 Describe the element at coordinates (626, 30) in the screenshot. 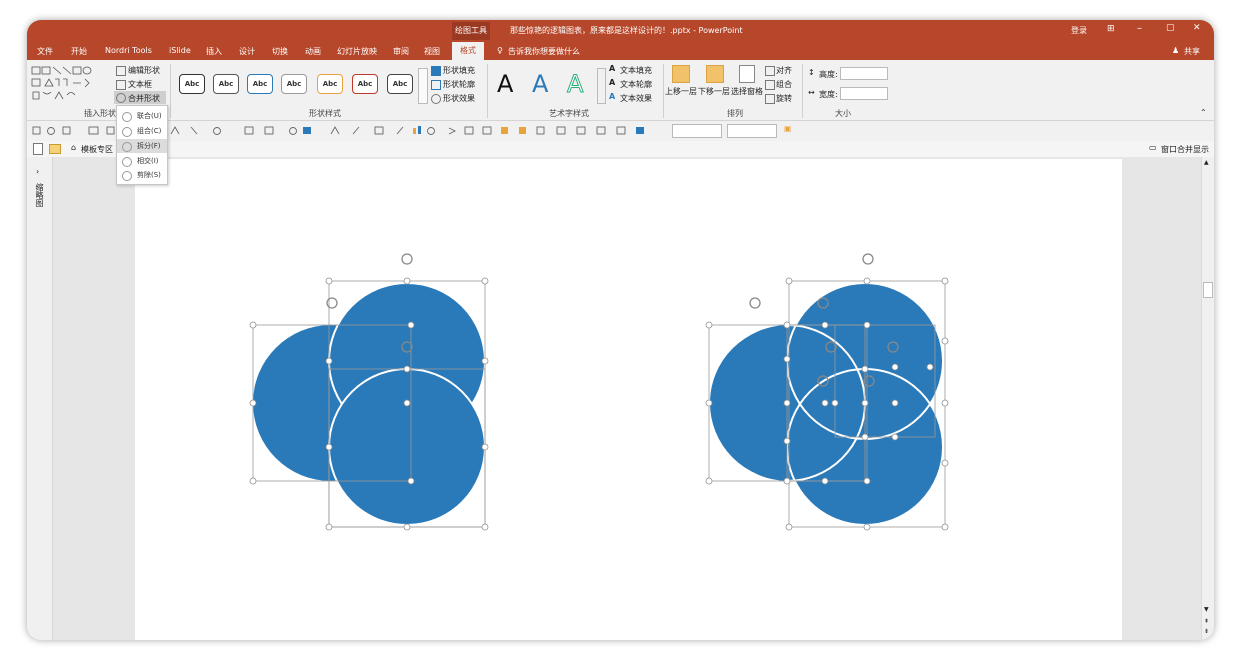

I see `document-title: 那些惊艳的逻辑图表，原来都是这样设计的！.pptx - PowerPoint` at that location.